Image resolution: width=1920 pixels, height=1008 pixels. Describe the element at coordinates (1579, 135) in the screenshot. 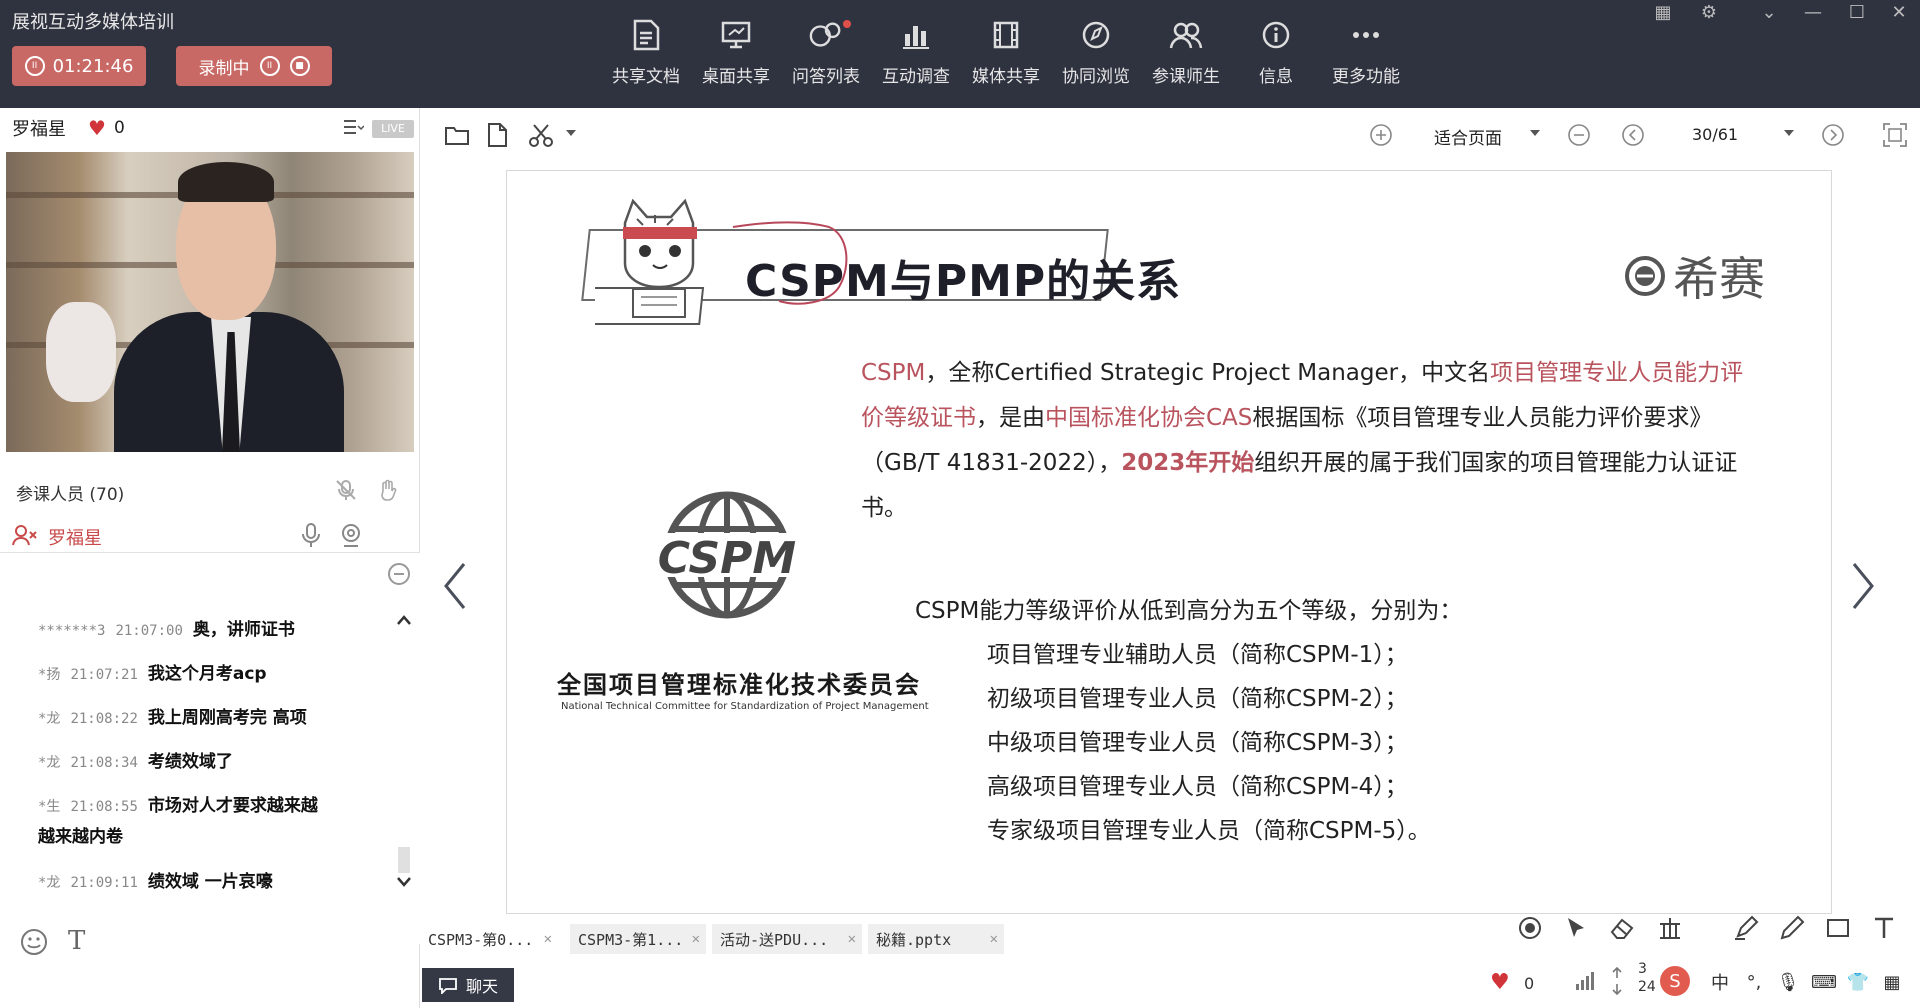

I see `zoom-out-icon` at that location.